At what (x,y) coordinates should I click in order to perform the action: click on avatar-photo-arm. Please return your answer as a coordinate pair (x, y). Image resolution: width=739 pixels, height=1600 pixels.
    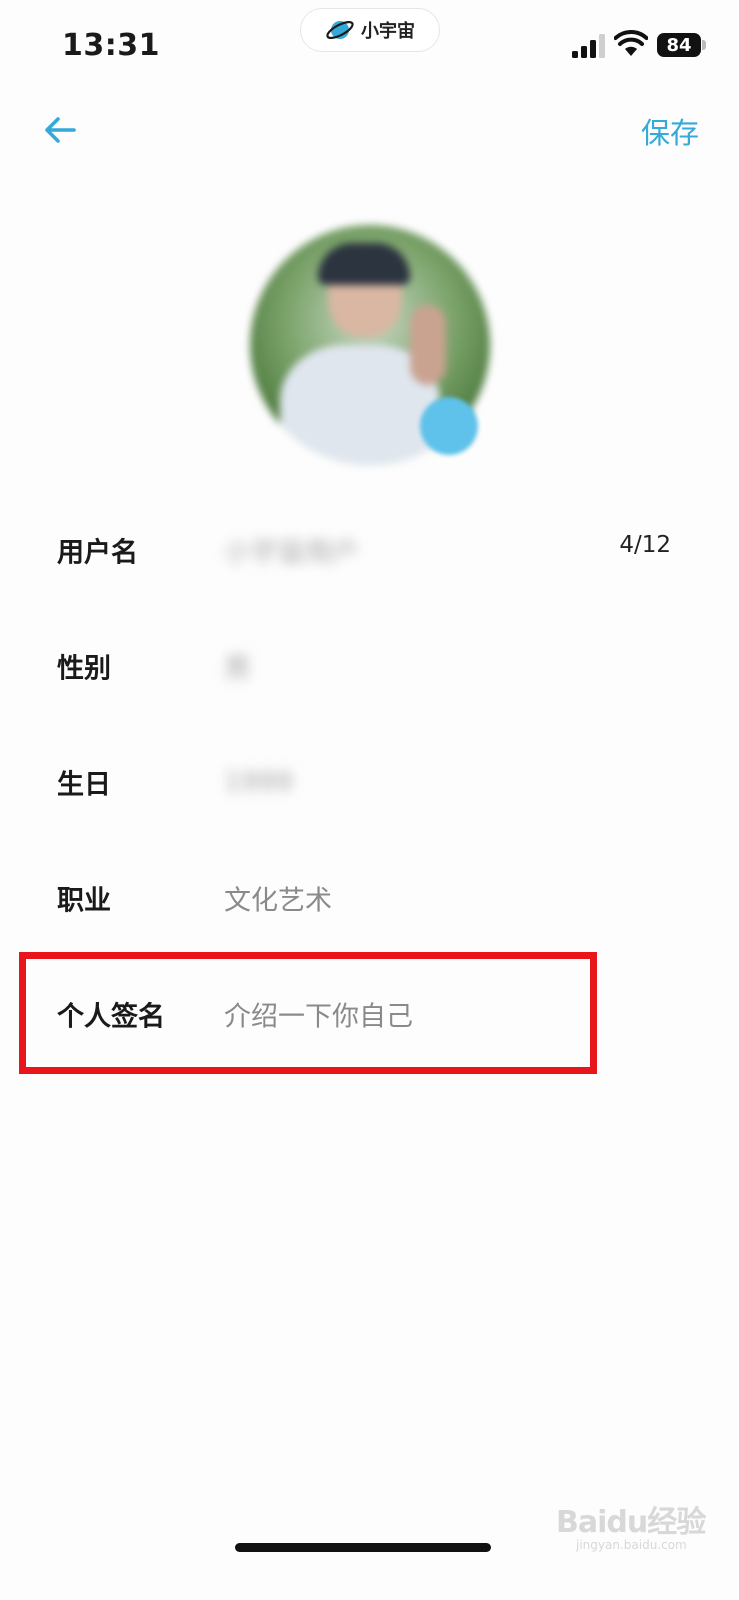
    Looking at the image, I should click on (428, 345).